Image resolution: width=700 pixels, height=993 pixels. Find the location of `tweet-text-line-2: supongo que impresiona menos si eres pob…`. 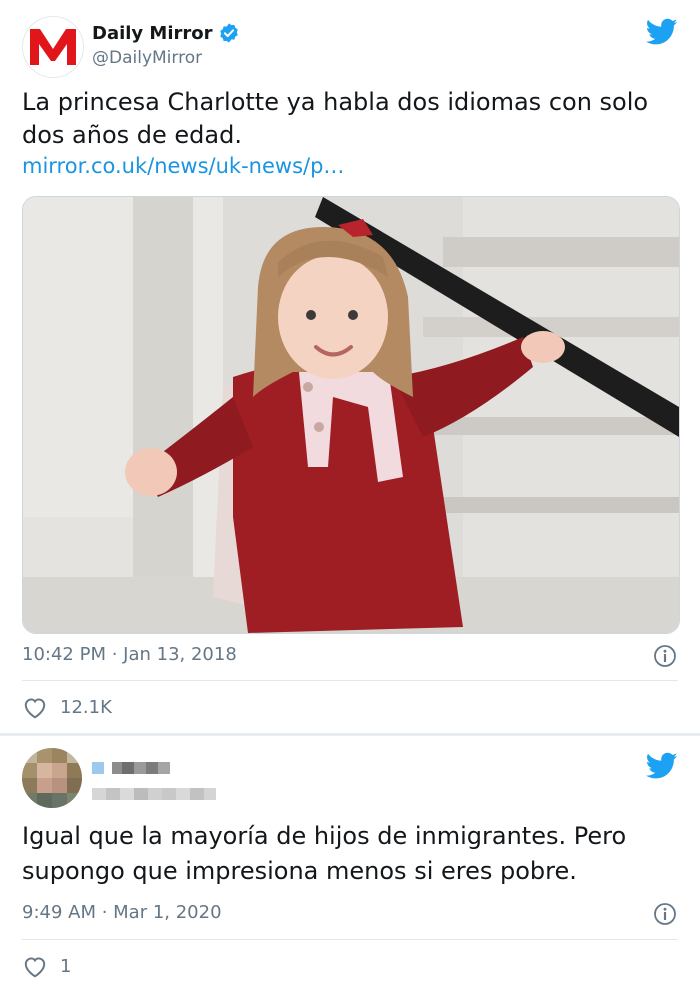

tweet-text-line-2: supongo que impresiona menos si eres pob… is located at coordinates (299, 871).